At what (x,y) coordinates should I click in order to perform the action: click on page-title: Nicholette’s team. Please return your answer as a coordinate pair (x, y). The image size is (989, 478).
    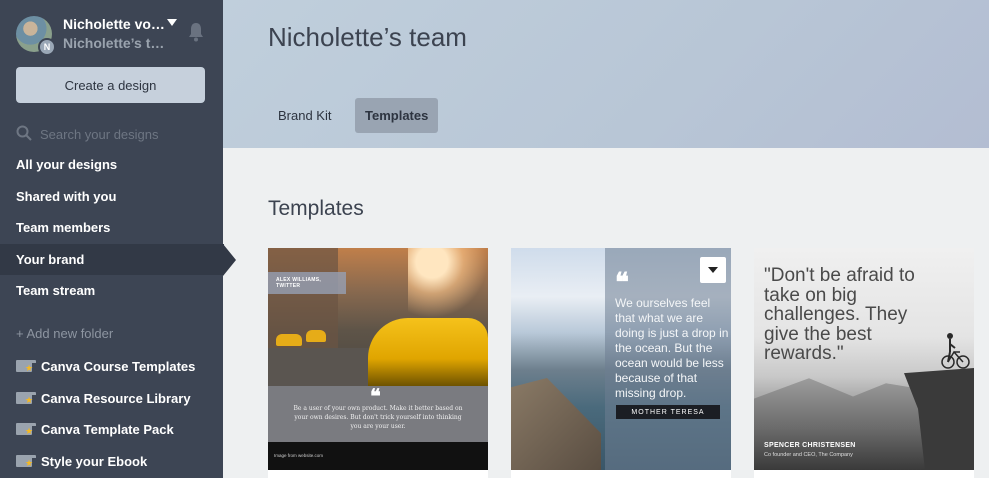
    Looking at the image, I should click on (367, 37).